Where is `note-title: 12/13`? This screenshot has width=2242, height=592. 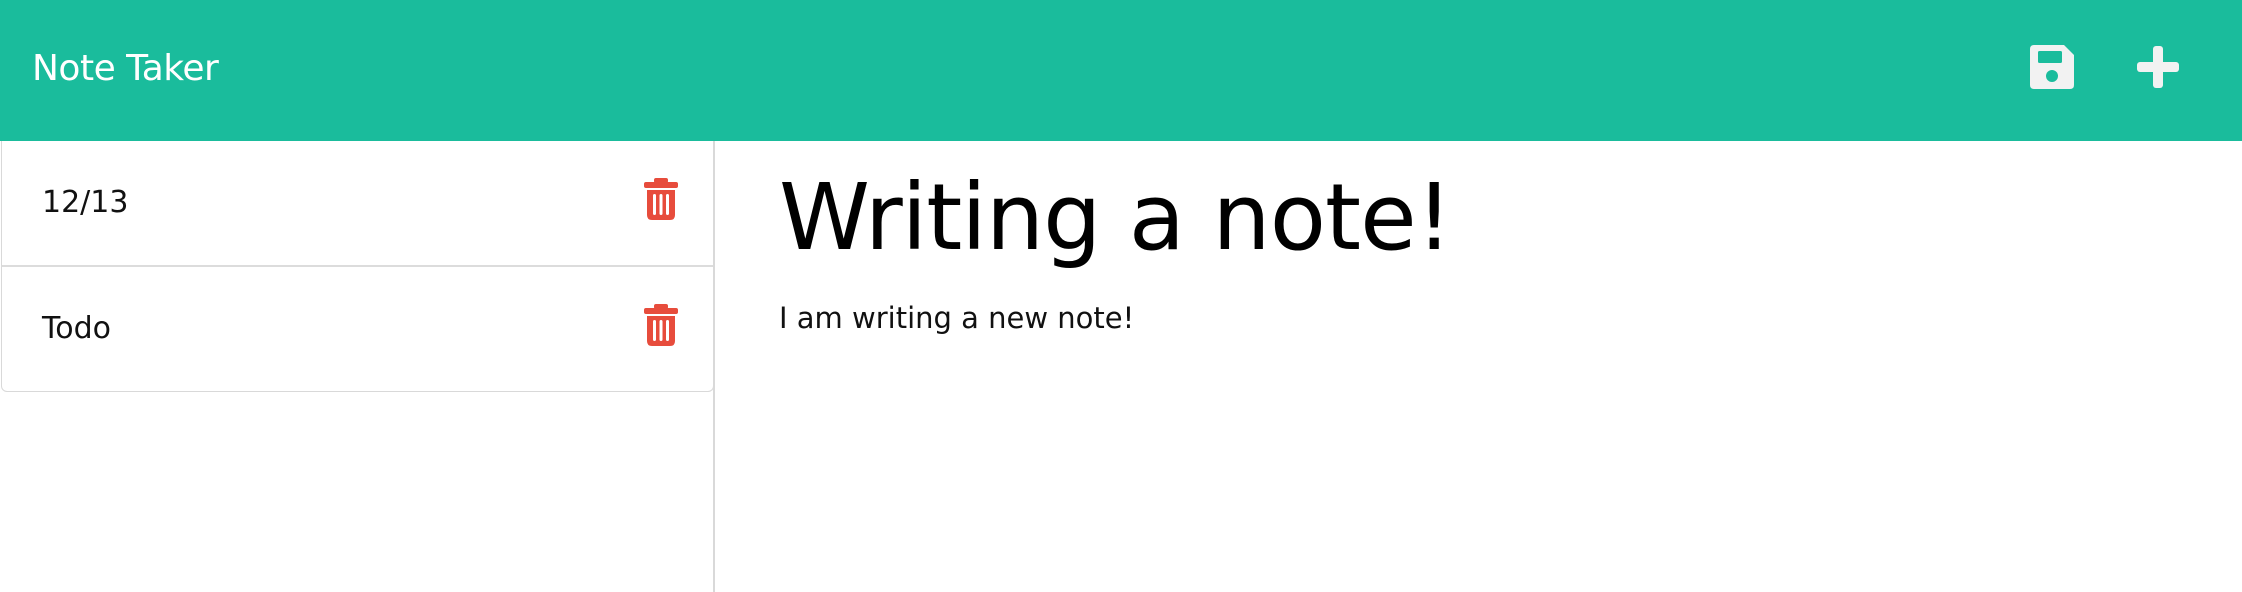
note-title: 12/13 is located at coordinates (85, 203).